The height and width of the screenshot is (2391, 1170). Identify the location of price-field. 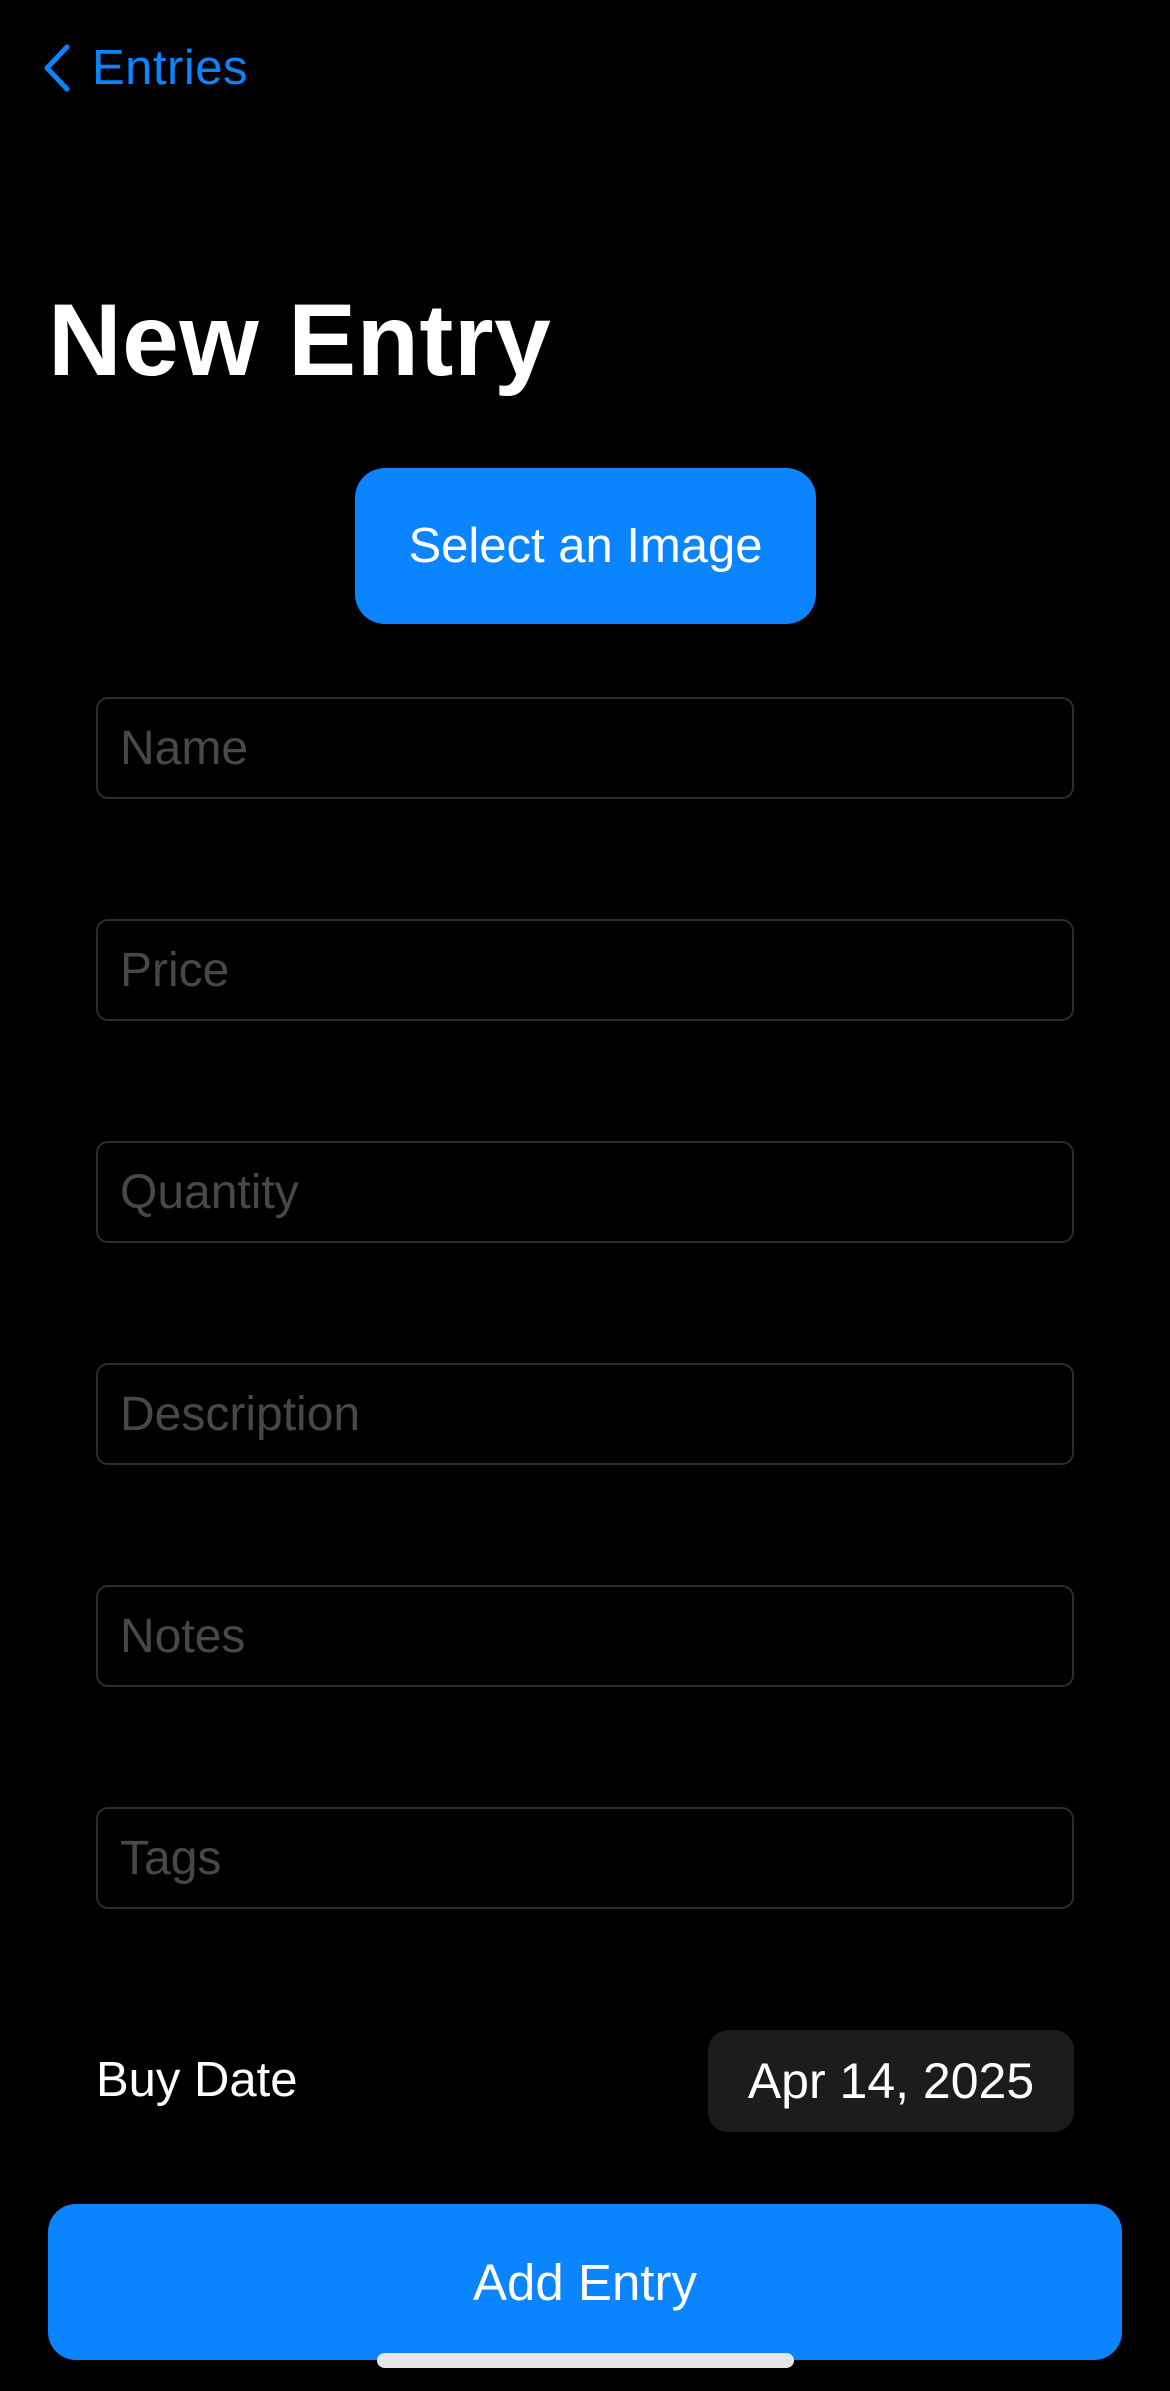
(585, 970).